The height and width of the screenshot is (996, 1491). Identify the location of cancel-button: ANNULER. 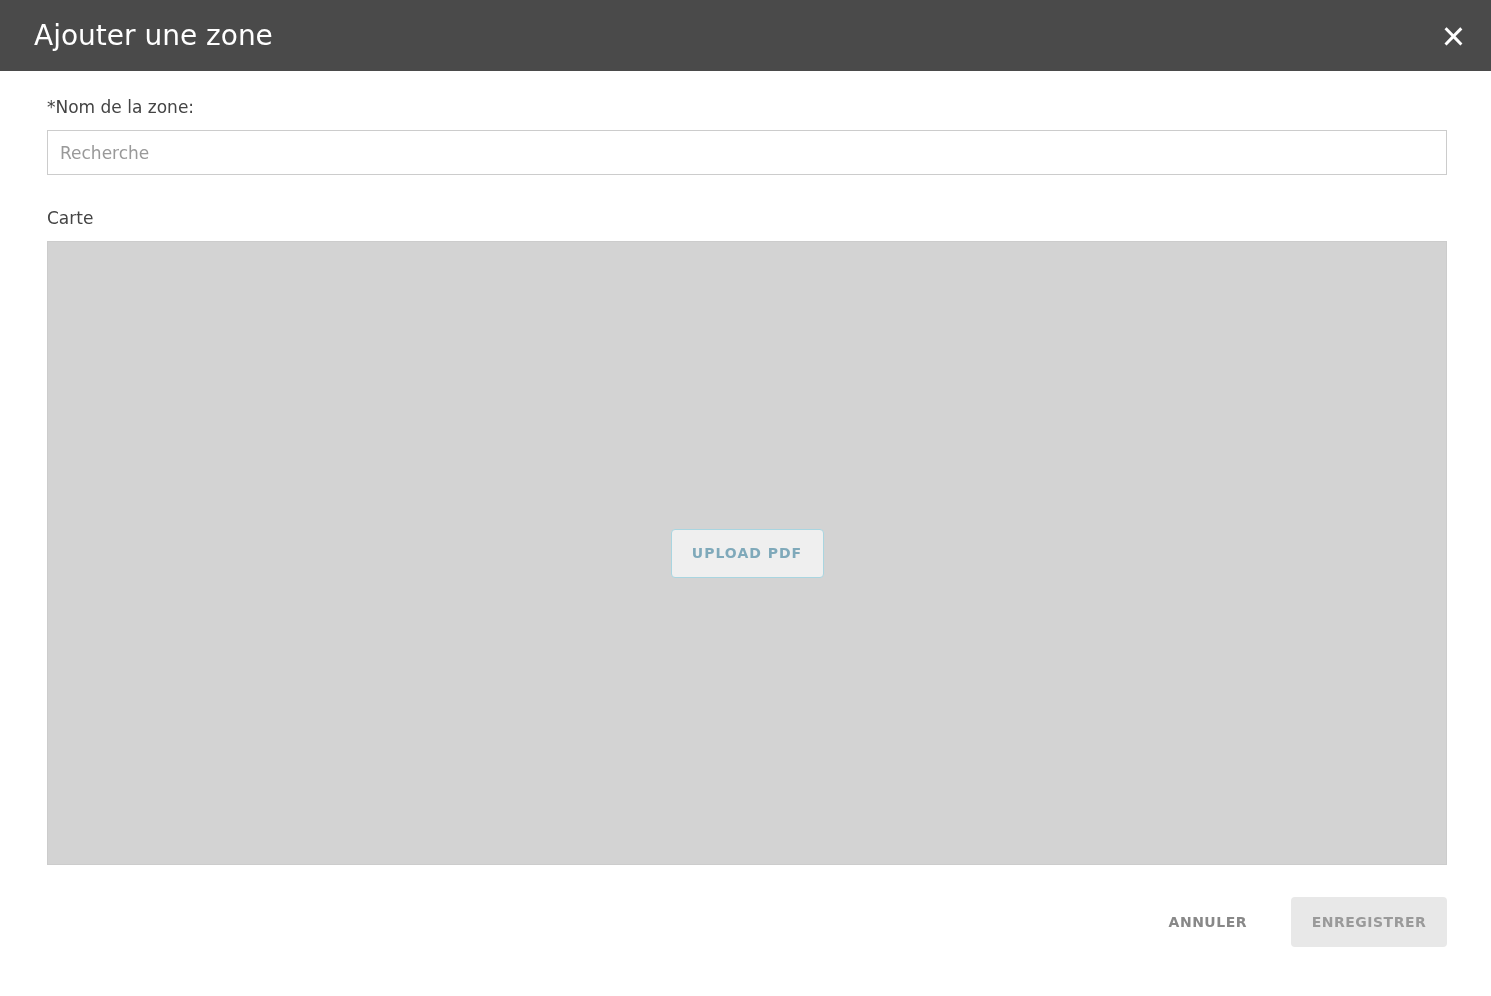
(1207, 922).